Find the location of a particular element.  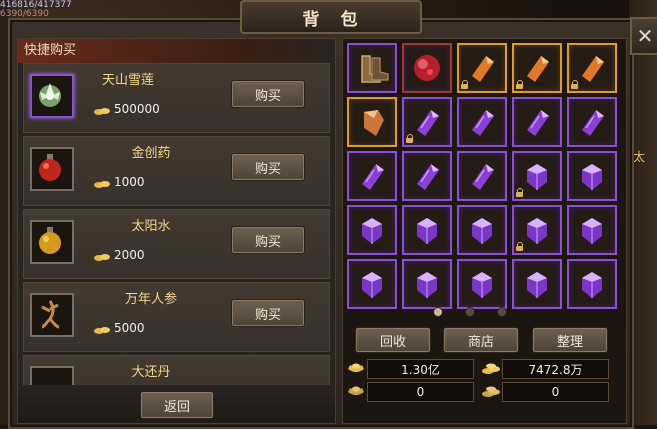

bound-gold-icon is located at coordinates (491, 391).